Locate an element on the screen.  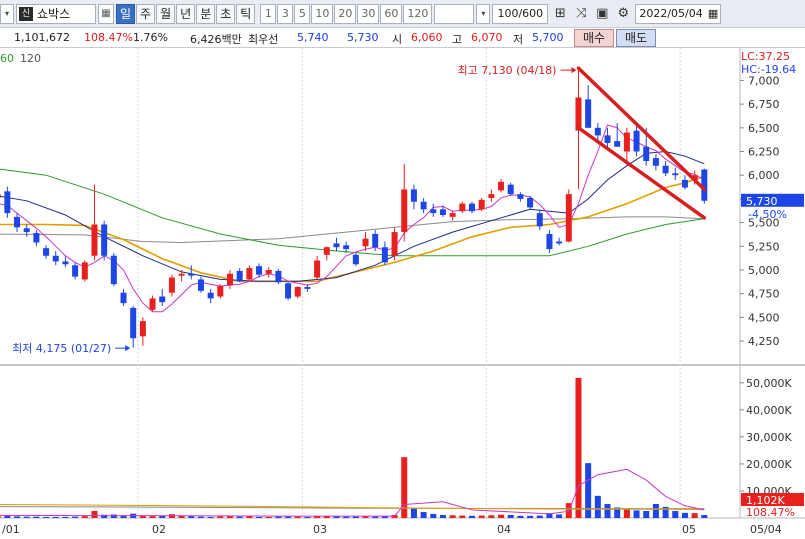
interval-buttons: 1 3 5 10 20 30 60 120 is located at coordinates (346, 13).